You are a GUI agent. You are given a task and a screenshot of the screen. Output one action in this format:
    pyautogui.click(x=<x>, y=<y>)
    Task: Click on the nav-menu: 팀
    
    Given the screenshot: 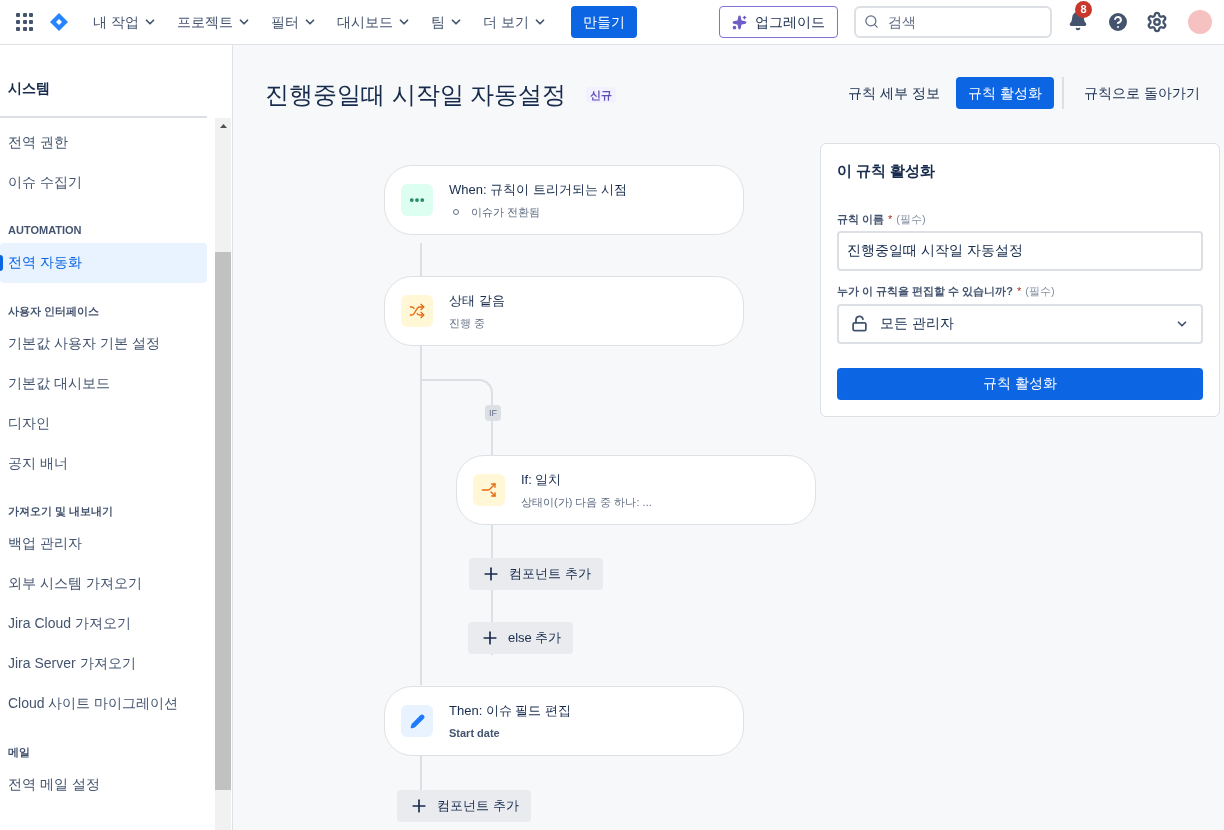 What is the action you would take?
    pyautogui.click(x=446, y=22)
    